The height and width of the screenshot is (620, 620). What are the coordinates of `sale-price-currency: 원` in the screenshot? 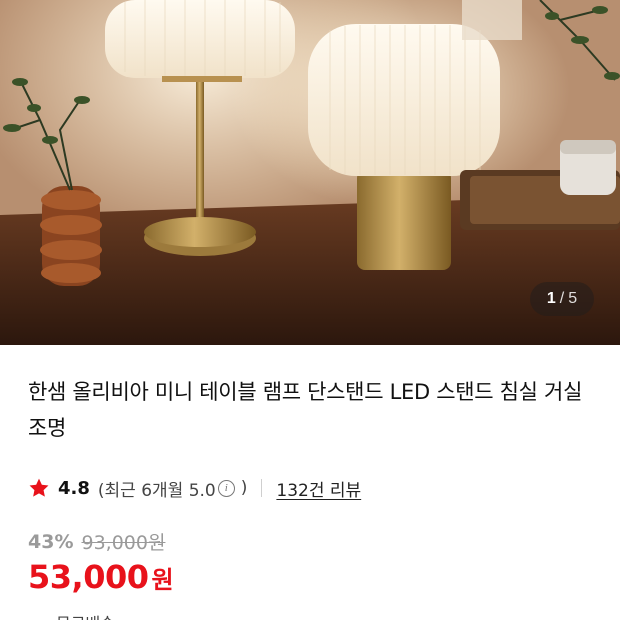 It's located at (162, 580).